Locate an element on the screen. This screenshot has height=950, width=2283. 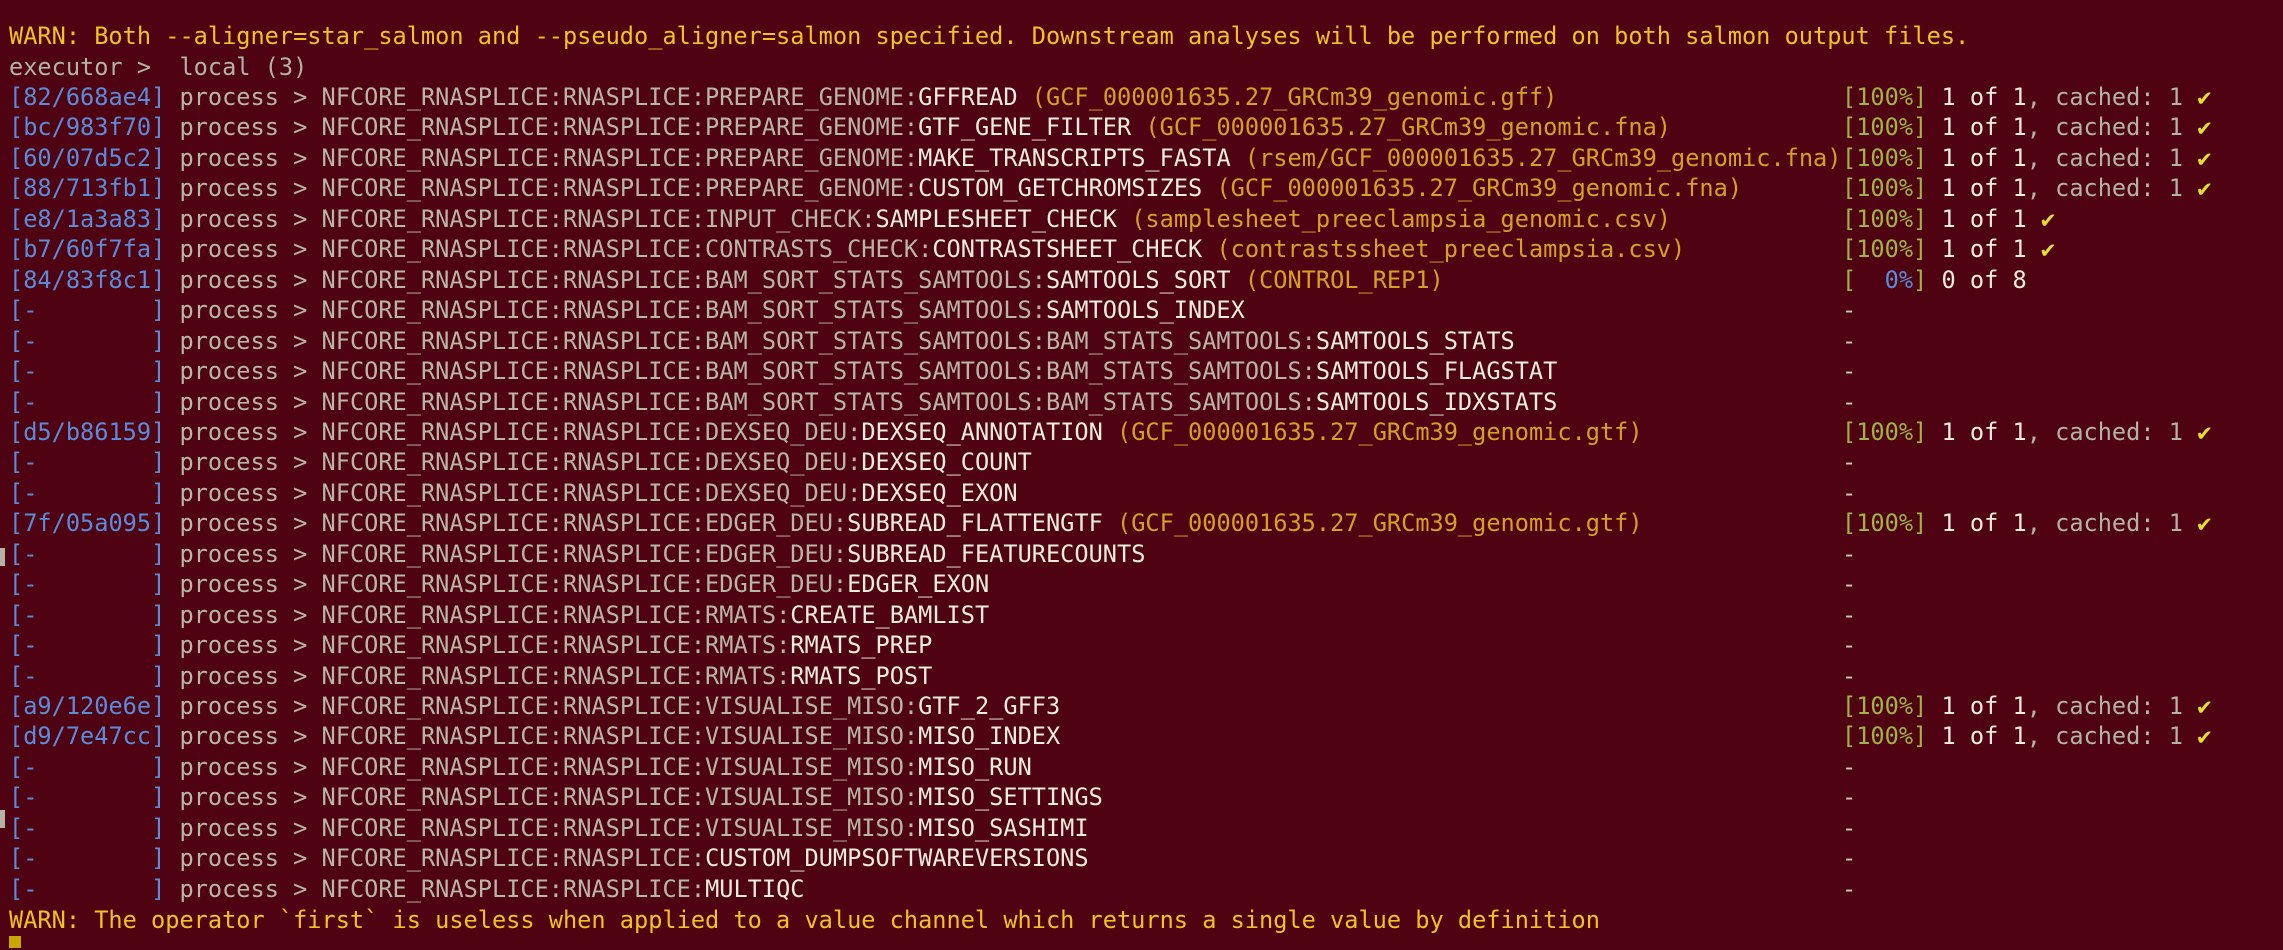
process-path: NFCORE_RNASPLICE:RNASPLICE:INPUT_CHECK: is located at coordinates (598, 218).